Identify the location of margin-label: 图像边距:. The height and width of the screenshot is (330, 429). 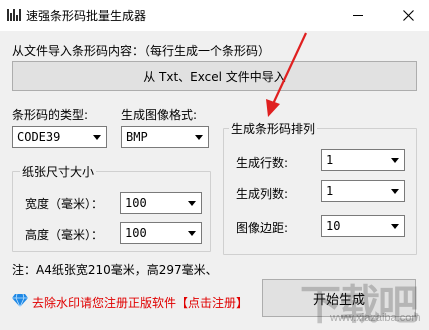
(262, 228).